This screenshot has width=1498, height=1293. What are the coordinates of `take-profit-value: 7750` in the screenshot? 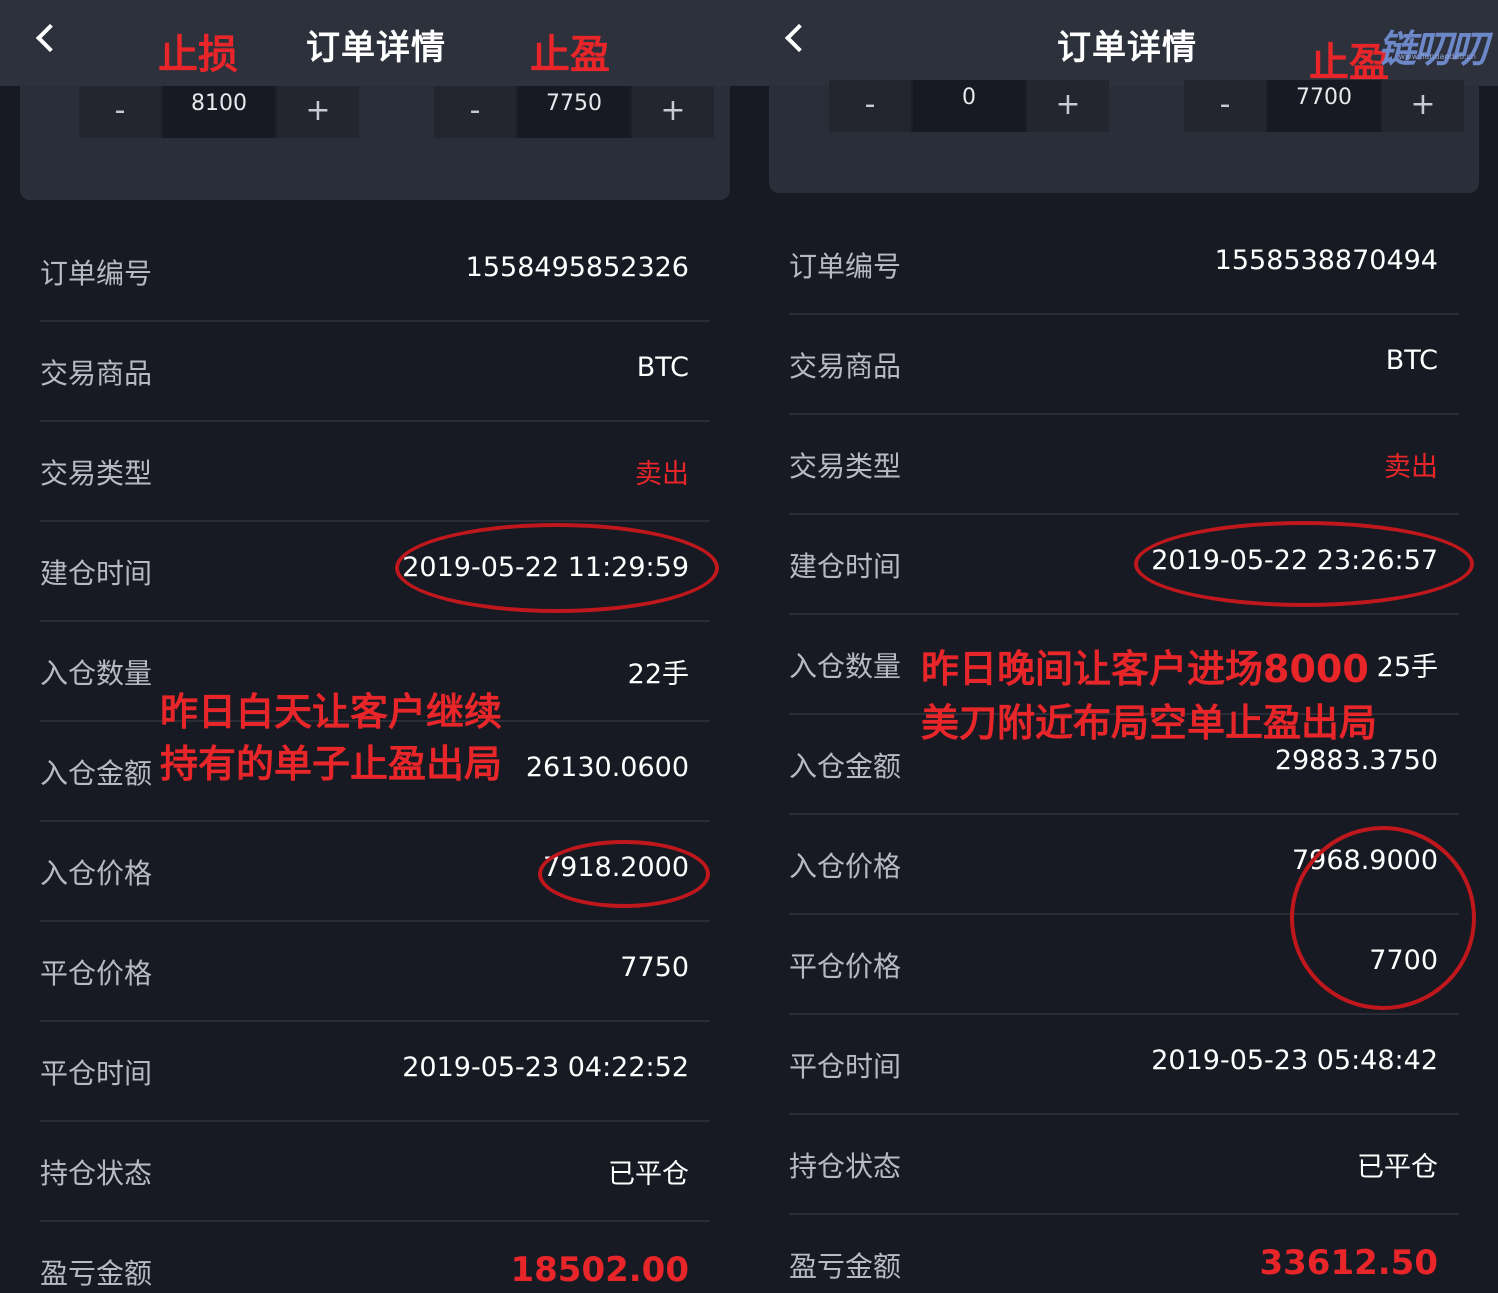 It's located at (574, 112).